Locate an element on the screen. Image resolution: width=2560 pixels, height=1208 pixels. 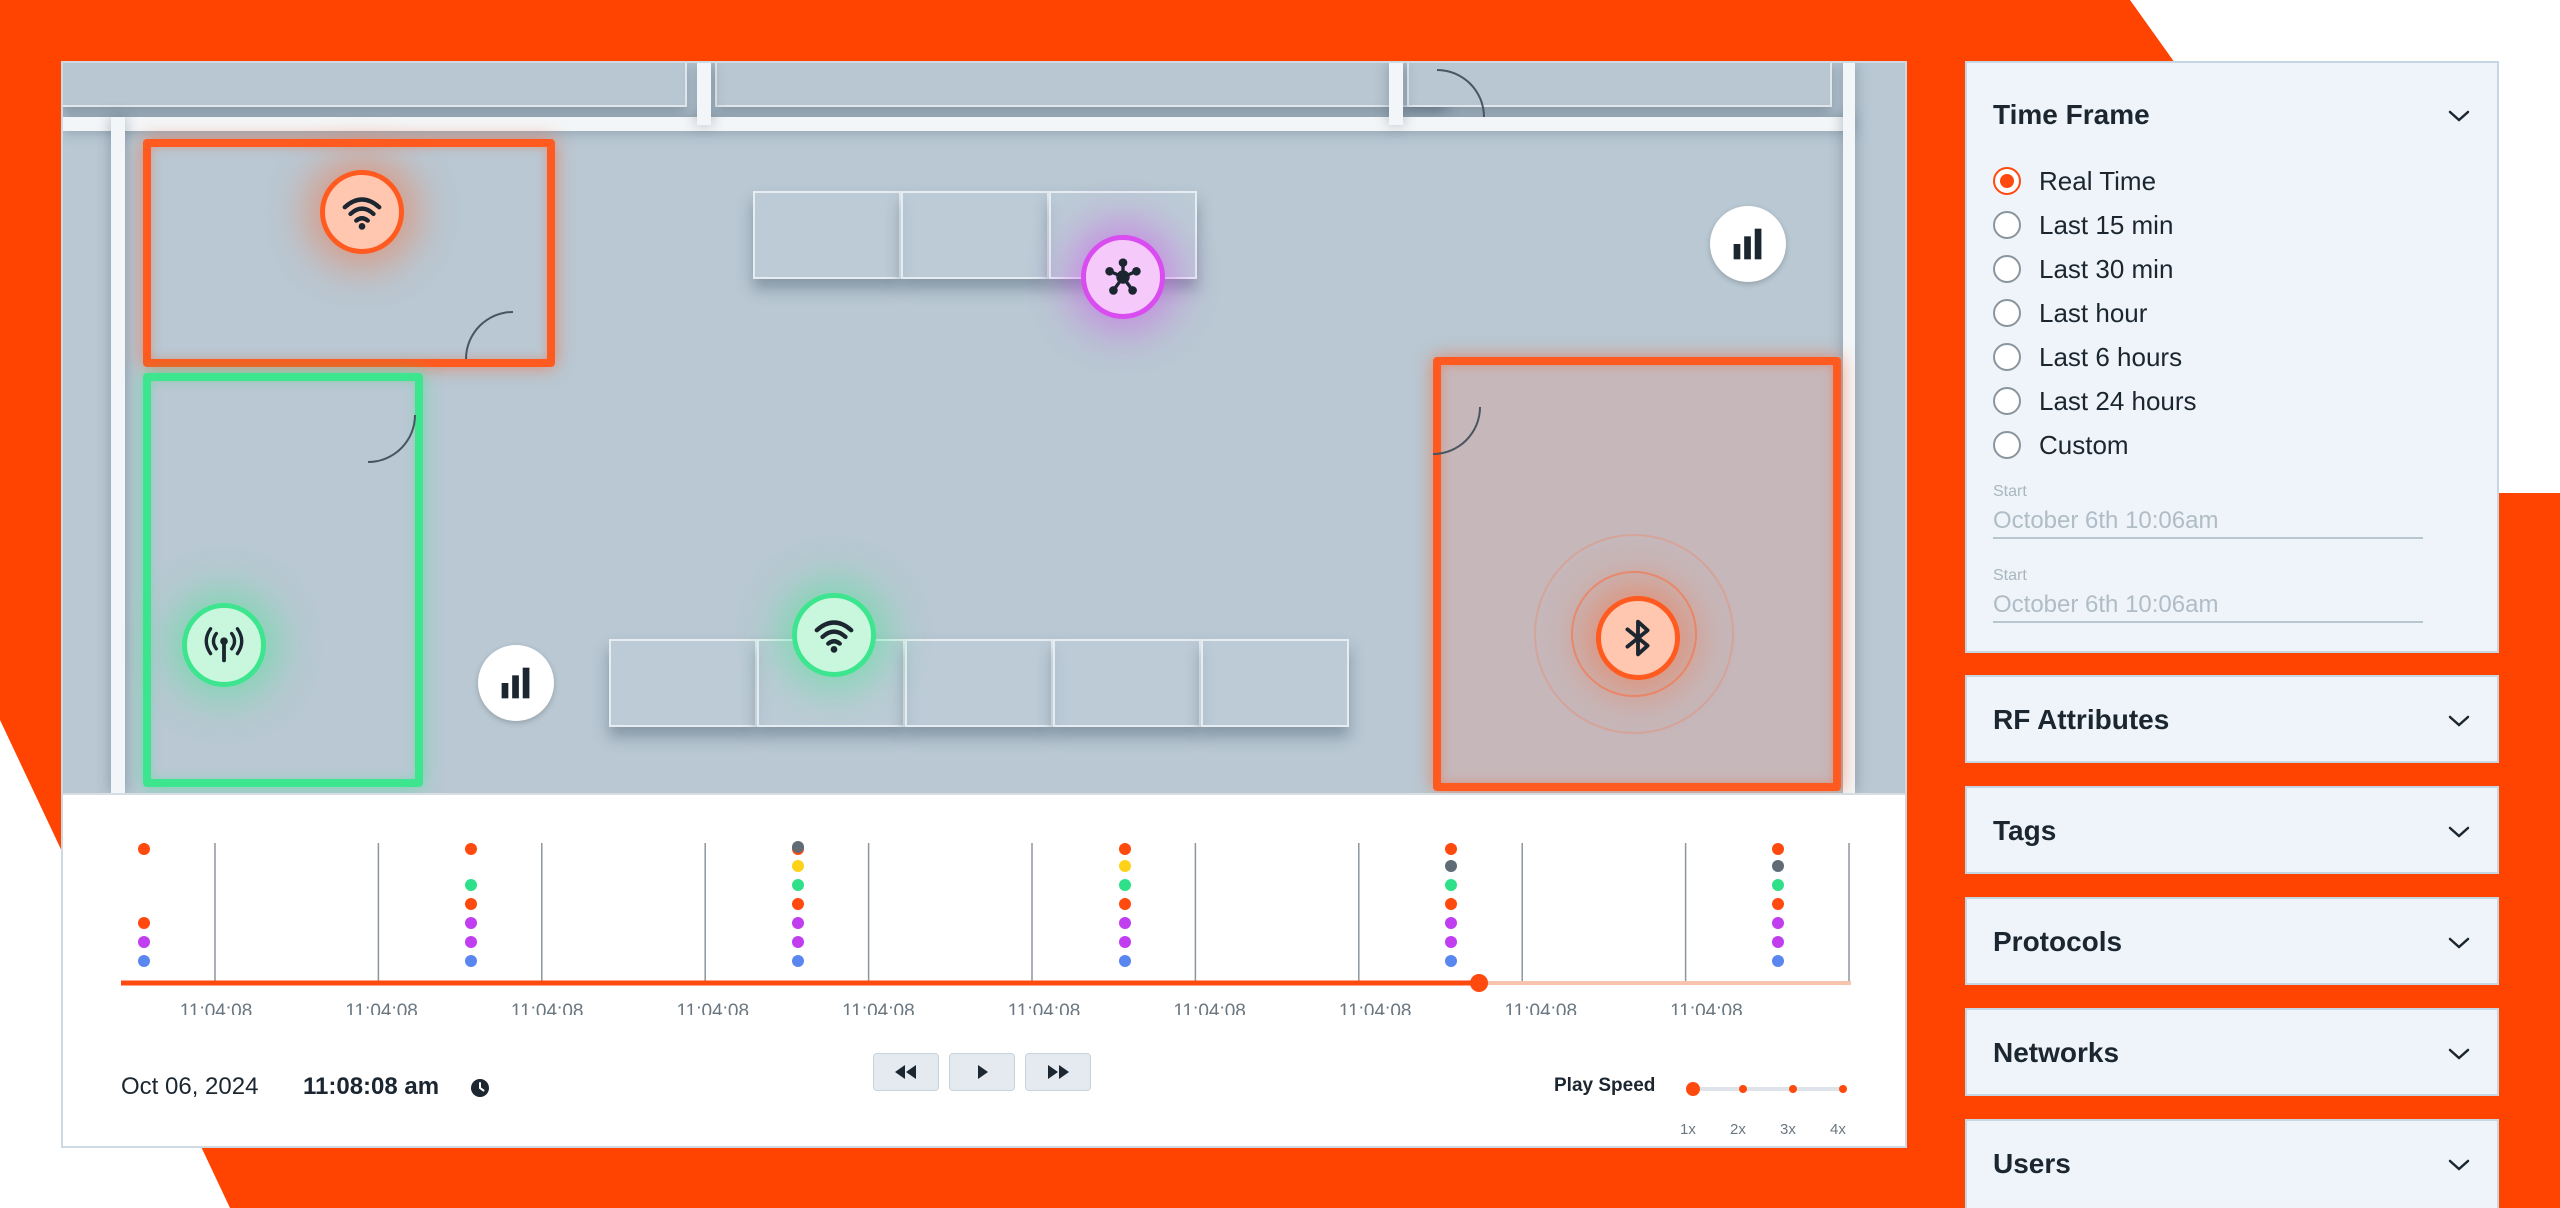
rf-attributes-title: RF Attributes is located at coordinates (2081, 720).